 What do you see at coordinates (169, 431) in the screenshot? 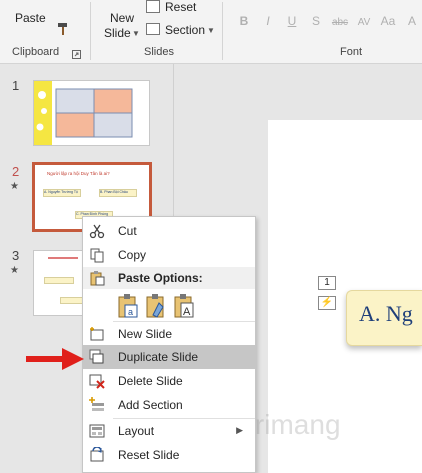
I see `menu-item-layout: Layout ▶` at bounding box center [169, 431].